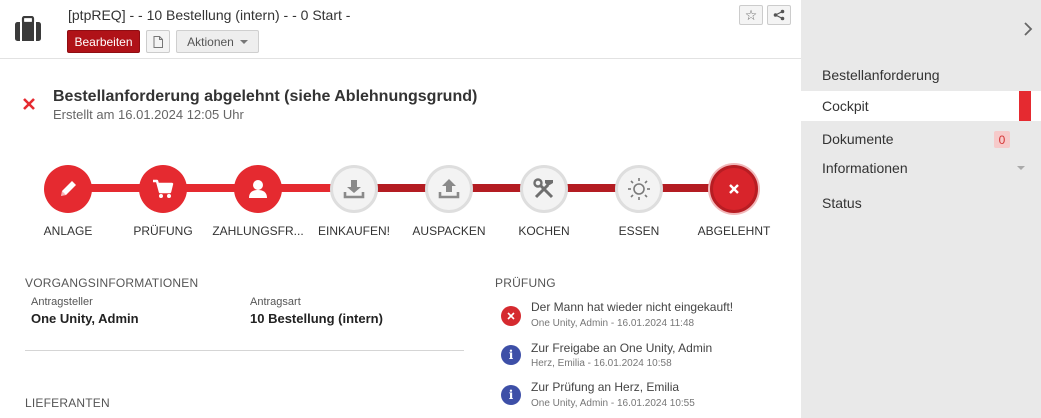  I want to click on document-count-badge: 0, so click(1002, 139).